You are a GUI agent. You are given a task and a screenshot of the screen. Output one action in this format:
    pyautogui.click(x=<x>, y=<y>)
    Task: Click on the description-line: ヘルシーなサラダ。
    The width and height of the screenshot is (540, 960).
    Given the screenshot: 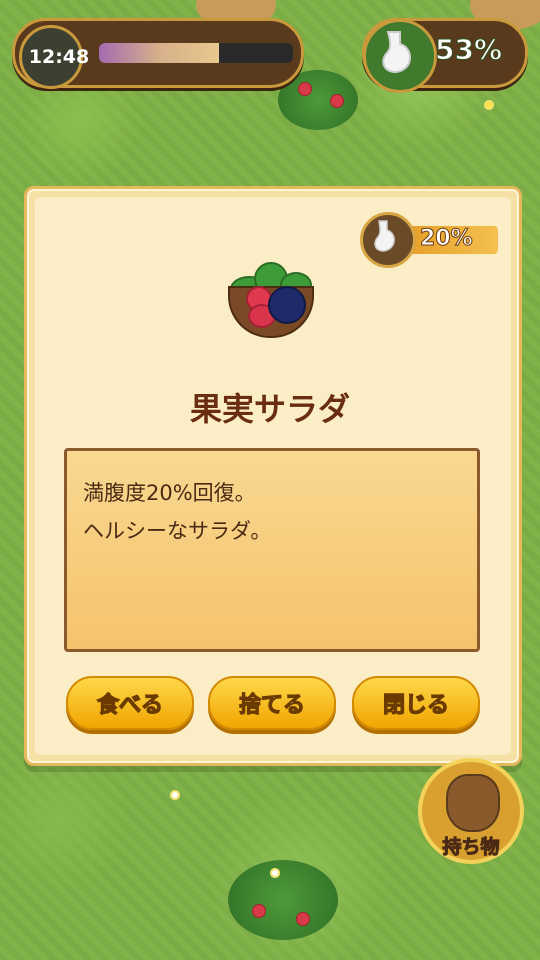 What is the action you would take?
    pyautogui.click(x=177, y=531)
    